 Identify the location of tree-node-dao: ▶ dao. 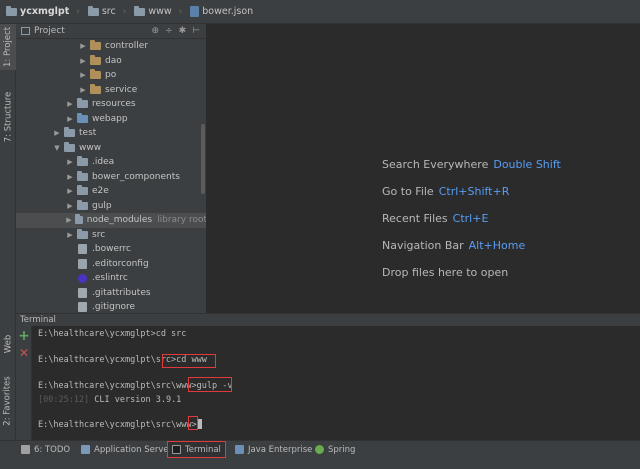
(111, 61).